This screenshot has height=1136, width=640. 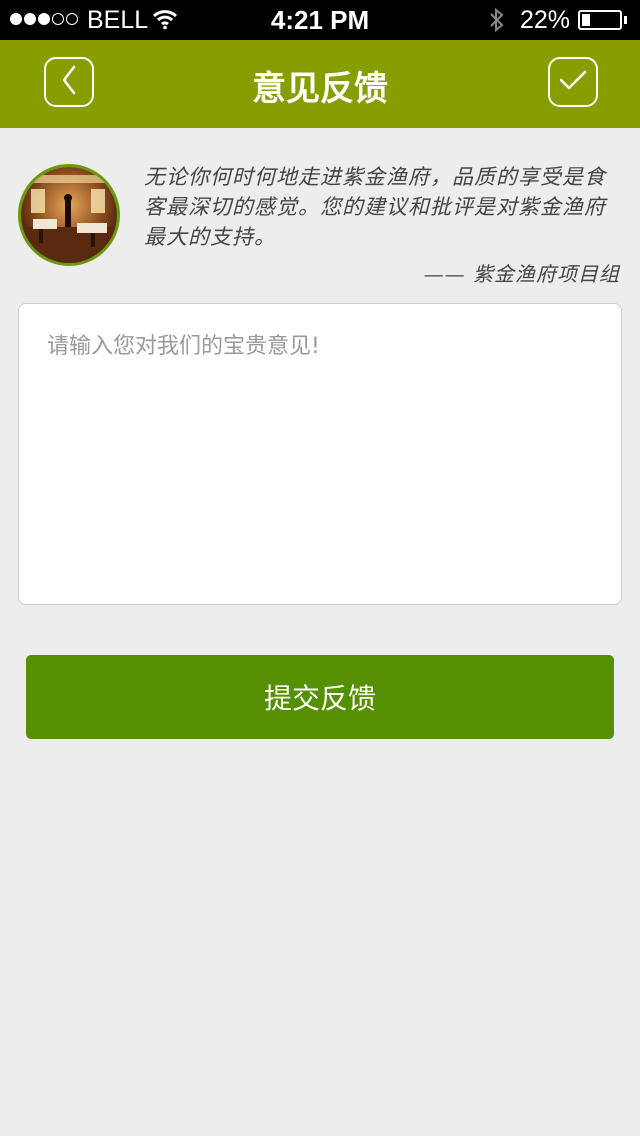 I want to click on page-title: 意见反馈, so click(x=320, y=89).